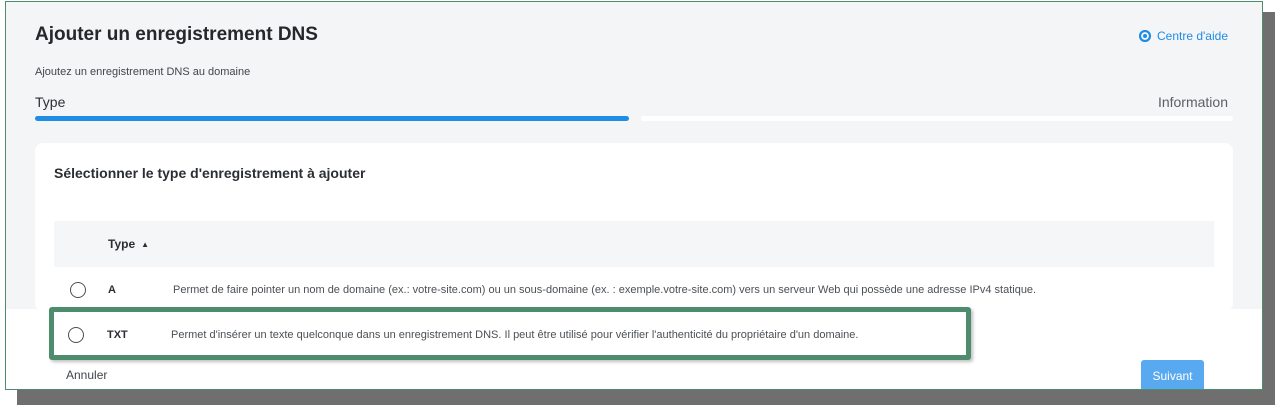  I want to click on step-progress-active, so click(332, 118).